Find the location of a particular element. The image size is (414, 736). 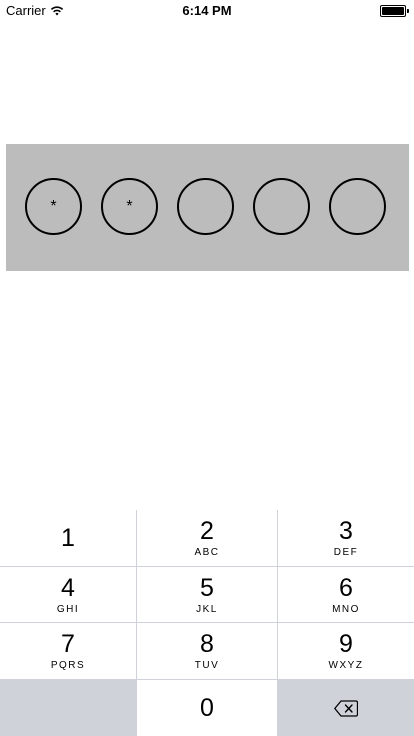

battery-icon is located at coordinates (394, 11).